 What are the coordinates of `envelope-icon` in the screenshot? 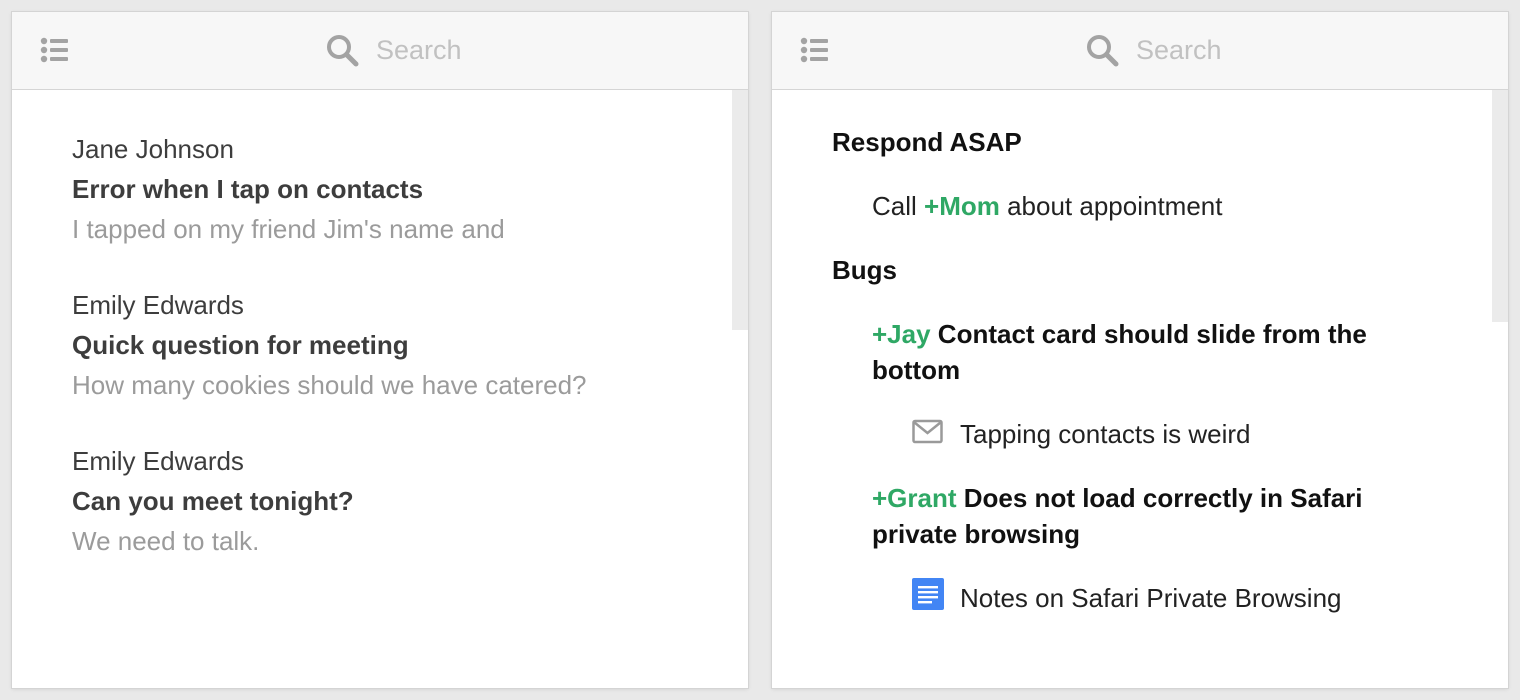 It's located at (927, 431).